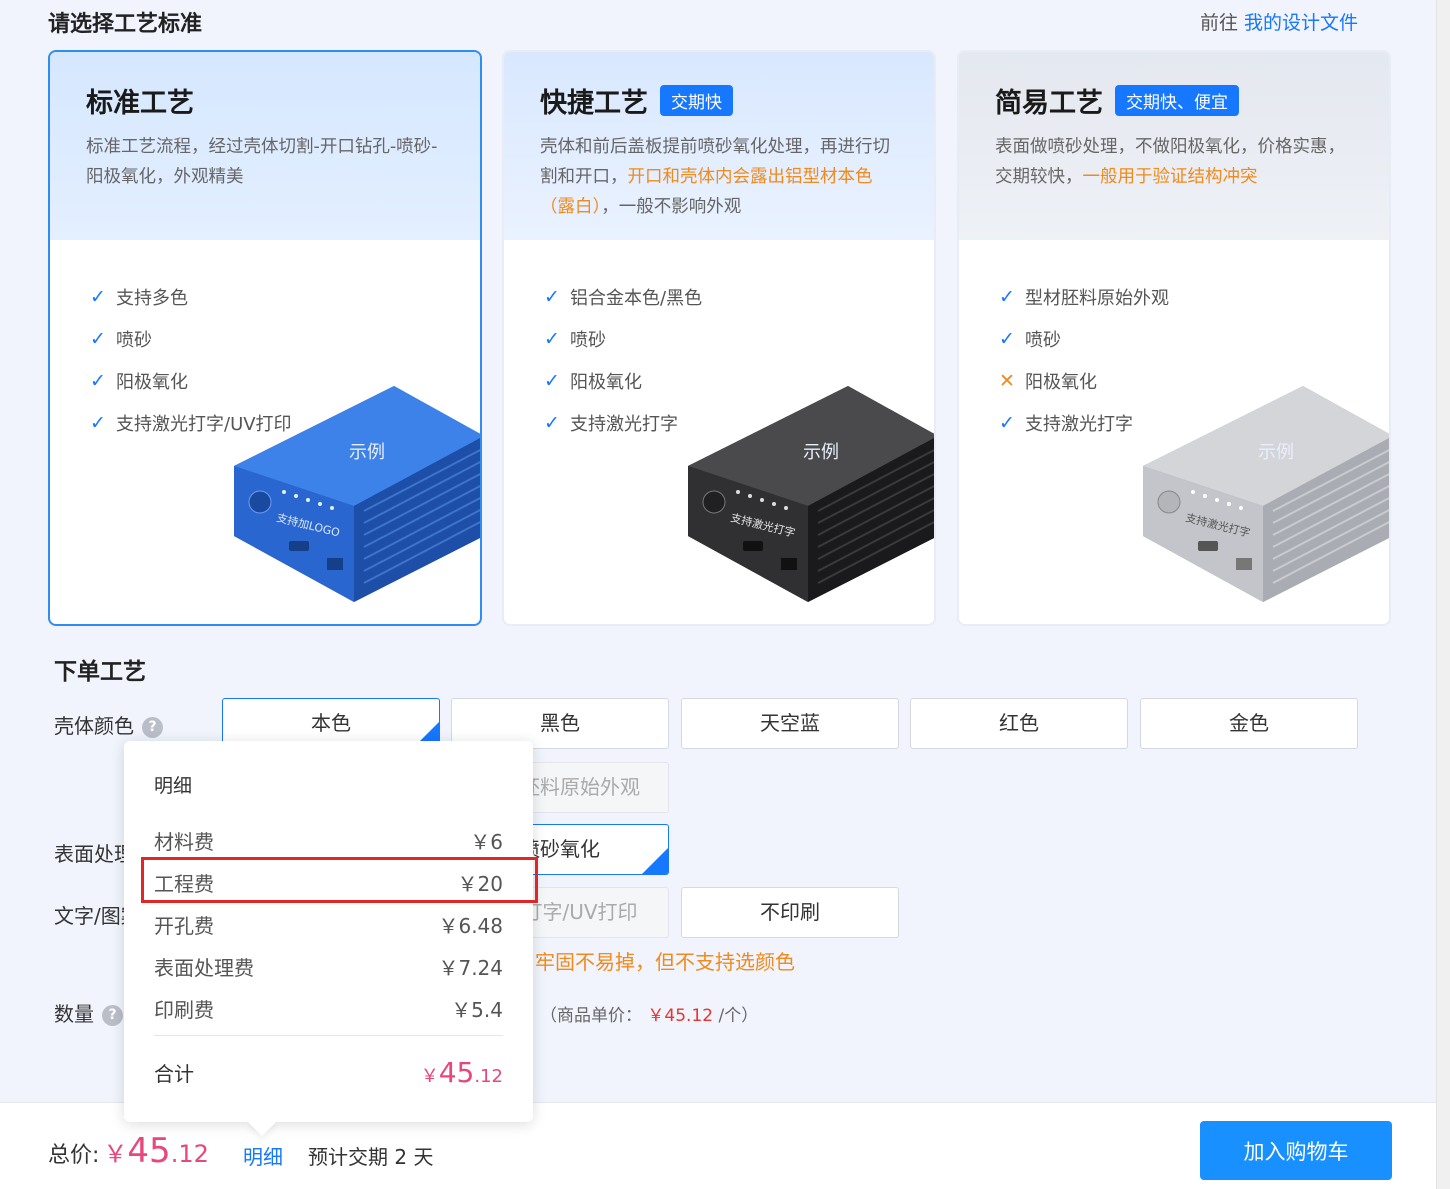  Describe the element at coordinates (665, 962) in the screenshot. I see `print-note: 牢固不易掉，但不支持选颜色` at that location.